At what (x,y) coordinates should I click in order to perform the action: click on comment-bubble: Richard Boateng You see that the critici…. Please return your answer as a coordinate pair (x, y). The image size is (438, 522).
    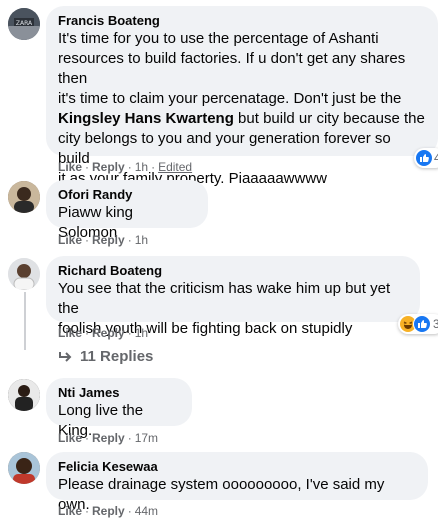
    Looking at the image, I should click on (233, 296).